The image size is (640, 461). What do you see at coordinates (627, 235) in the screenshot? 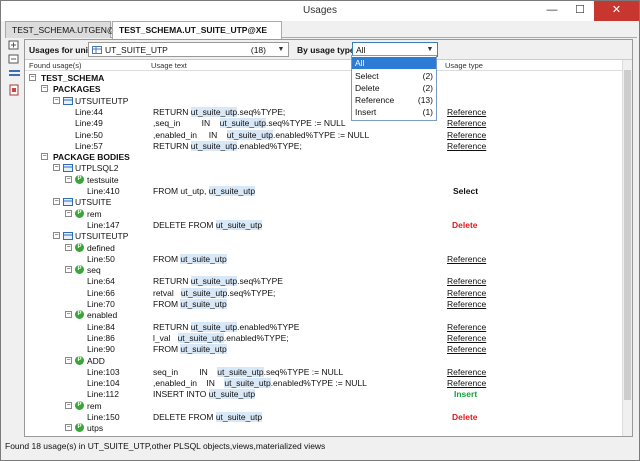
I see `scrollbar-thumb` at bounding box center [627, 235].